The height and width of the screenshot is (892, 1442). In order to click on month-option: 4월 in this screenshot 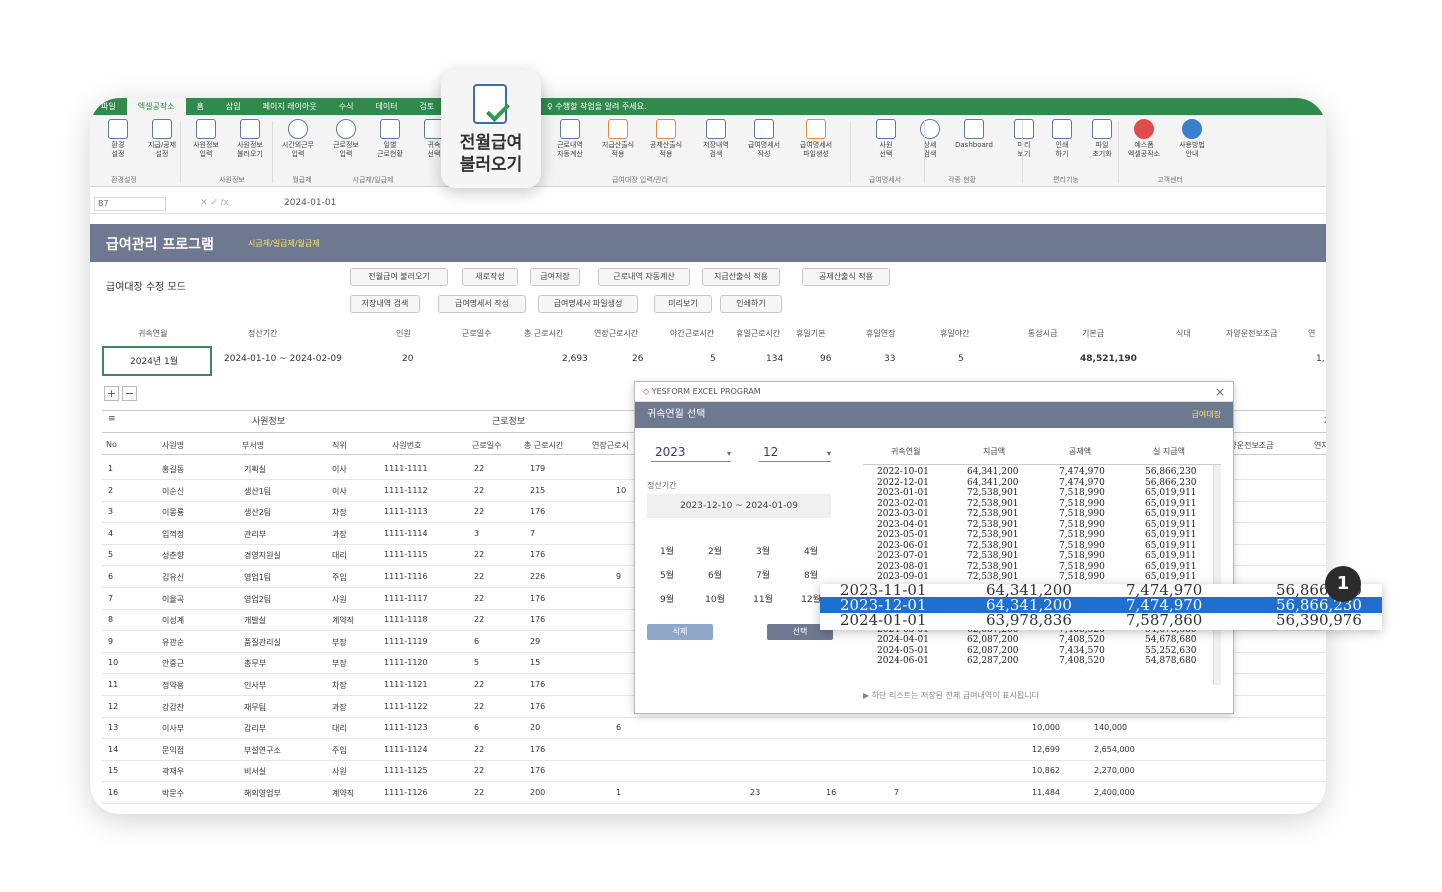, I will do `click(811, 550)`.